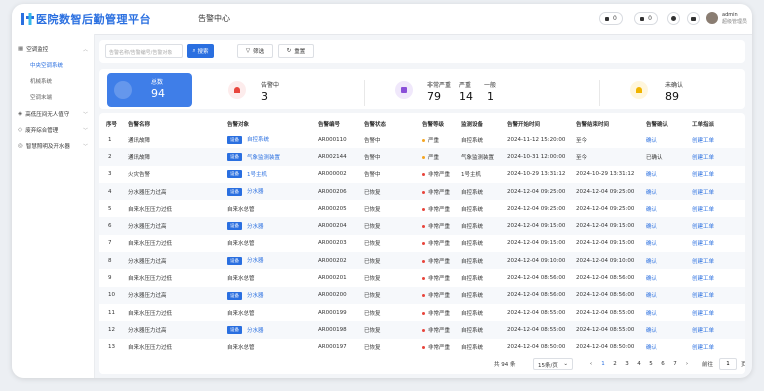 Image resolution: width=764 pixels, height=391 pixels. I want to click on sidebar-group-lighting: ◎ 智慧照明及开水器, so click(44, 146).